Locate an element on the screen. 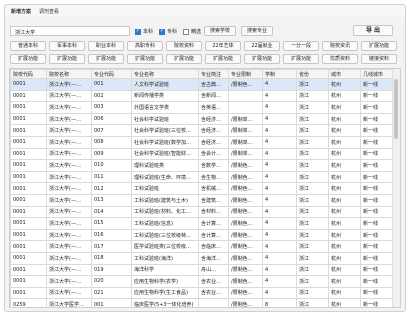 This screenshot has width=412, height=318. btn-military-undergrad: 军事本科 is located at coordinates (67, 46).